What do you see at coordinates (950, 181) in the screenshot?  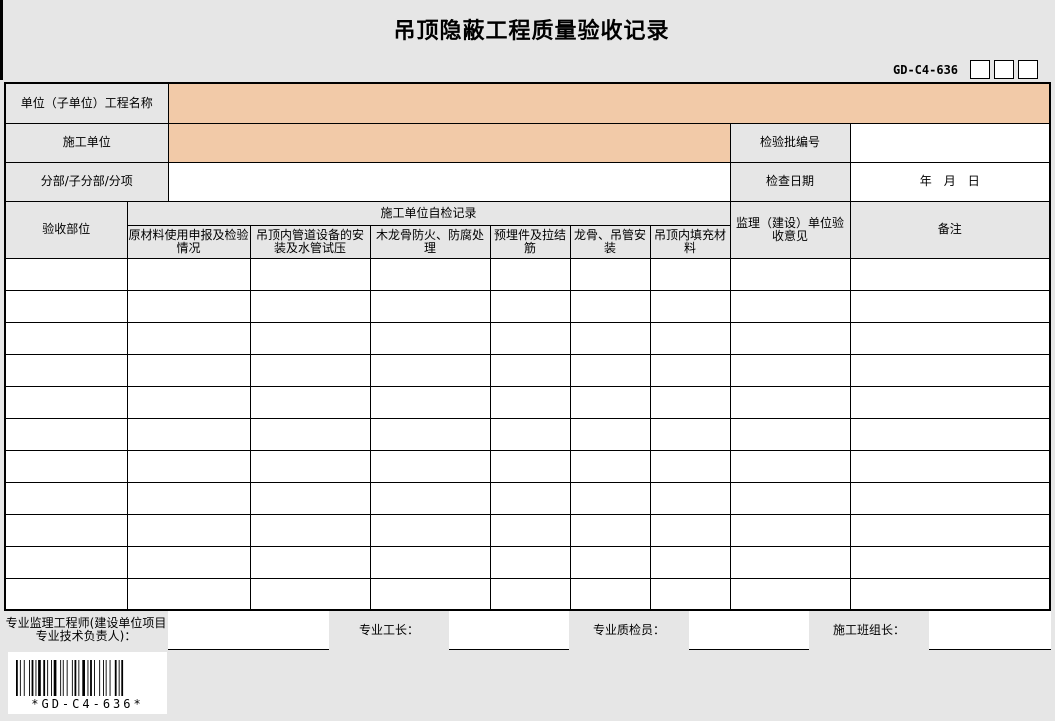 I see `inspect-date-field: 年 月 日` at bounding box center [950, 181].